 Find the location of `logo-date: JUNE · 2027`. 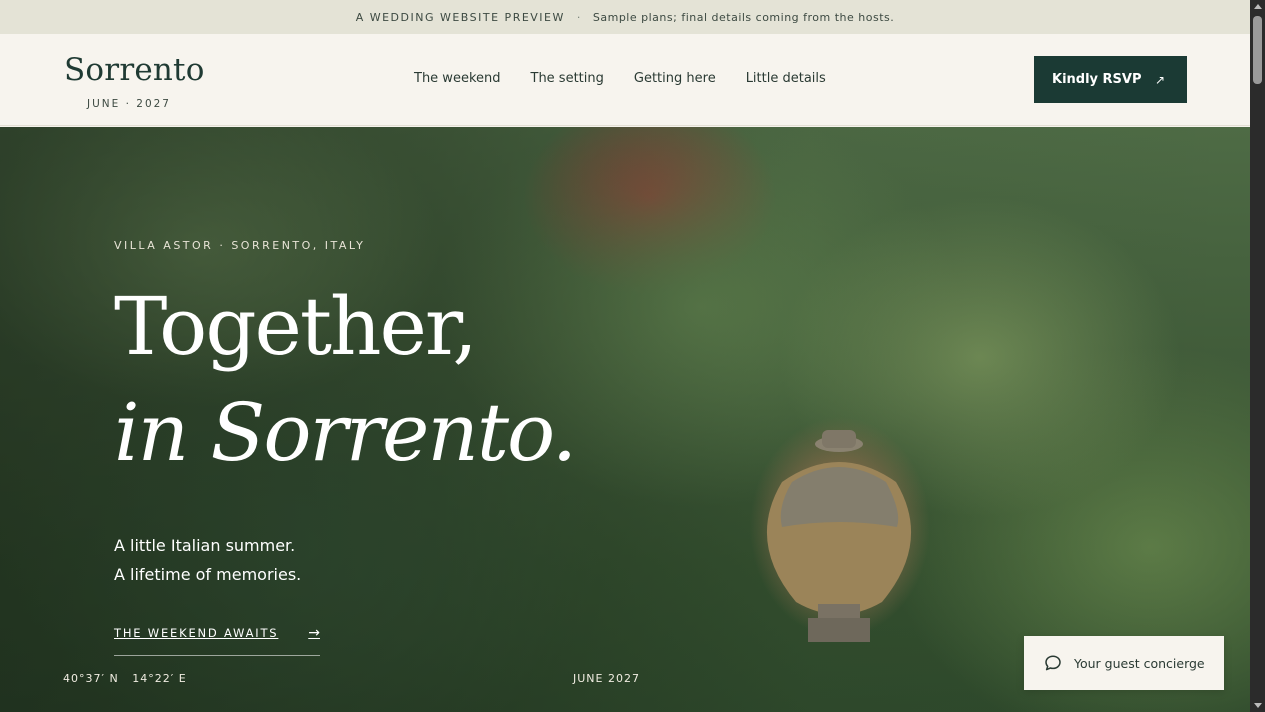

logo-date: JUNE · 2027 is located at coordinates (128, 104).